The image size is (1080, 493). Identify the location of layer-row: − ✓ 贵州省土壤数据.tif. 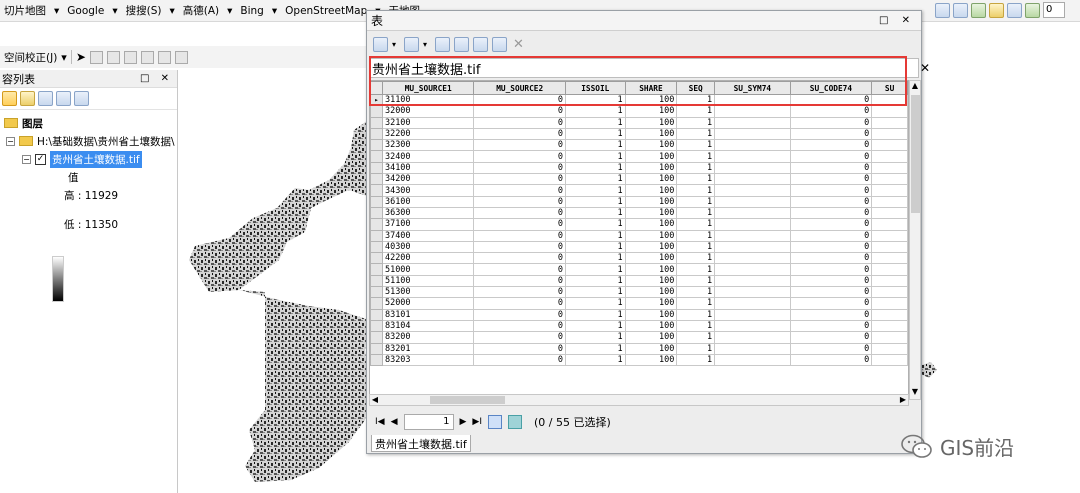
(88, 159).